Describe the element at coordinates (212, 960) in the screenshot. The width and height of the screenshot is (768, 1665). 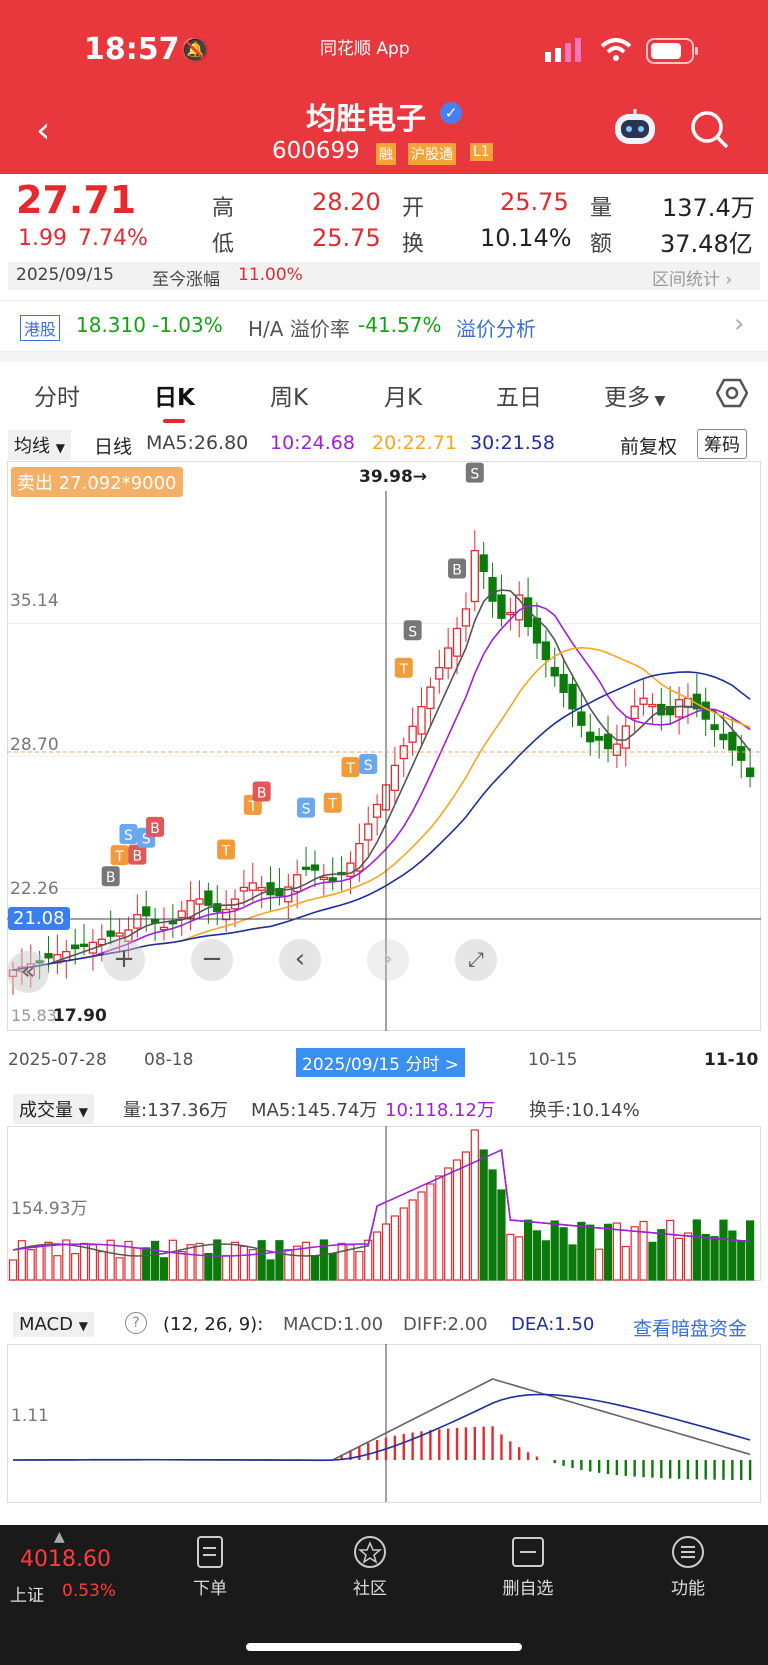
I see `zoom-out-button: −` at that location.